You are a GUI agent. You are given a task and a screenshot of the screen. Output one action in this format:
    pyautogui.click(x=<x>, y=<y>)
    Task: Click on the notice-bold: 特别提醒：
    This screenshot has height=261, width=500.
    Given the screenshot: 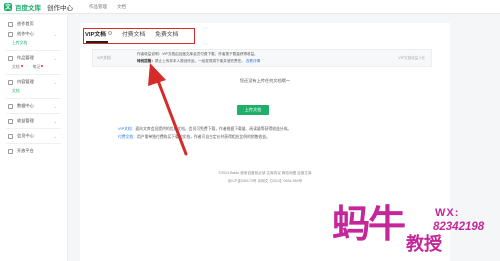 What is the action you would take?
    pyautogui.click(x=146, y=61)
    